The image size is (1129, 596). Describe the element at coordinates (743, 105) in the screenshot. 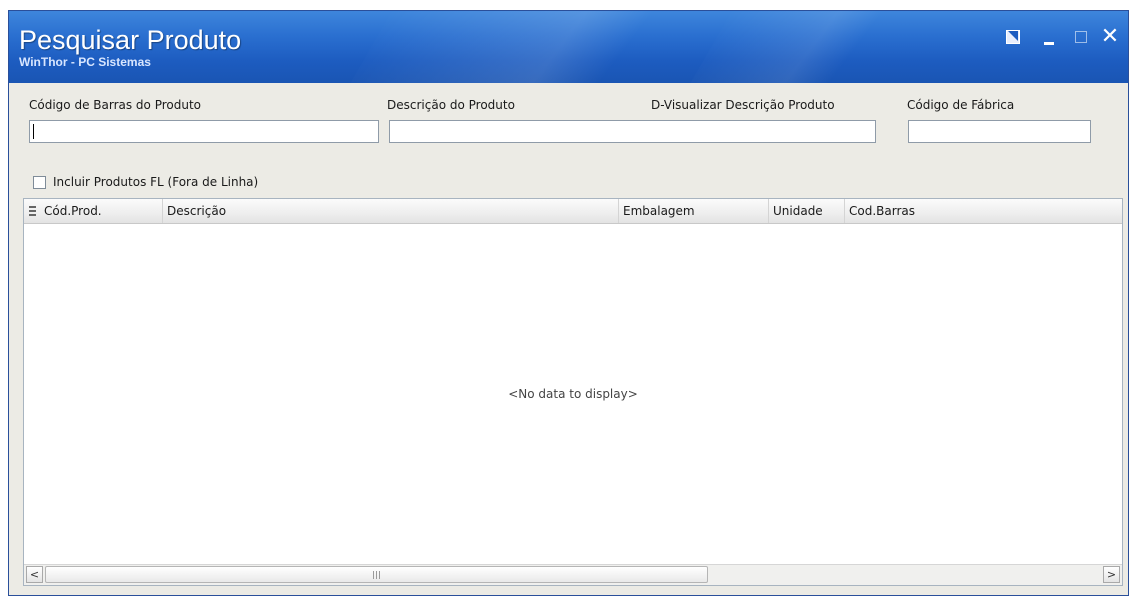

I see `view-description-label: D-Visualizar Descrição Produto` at that location.